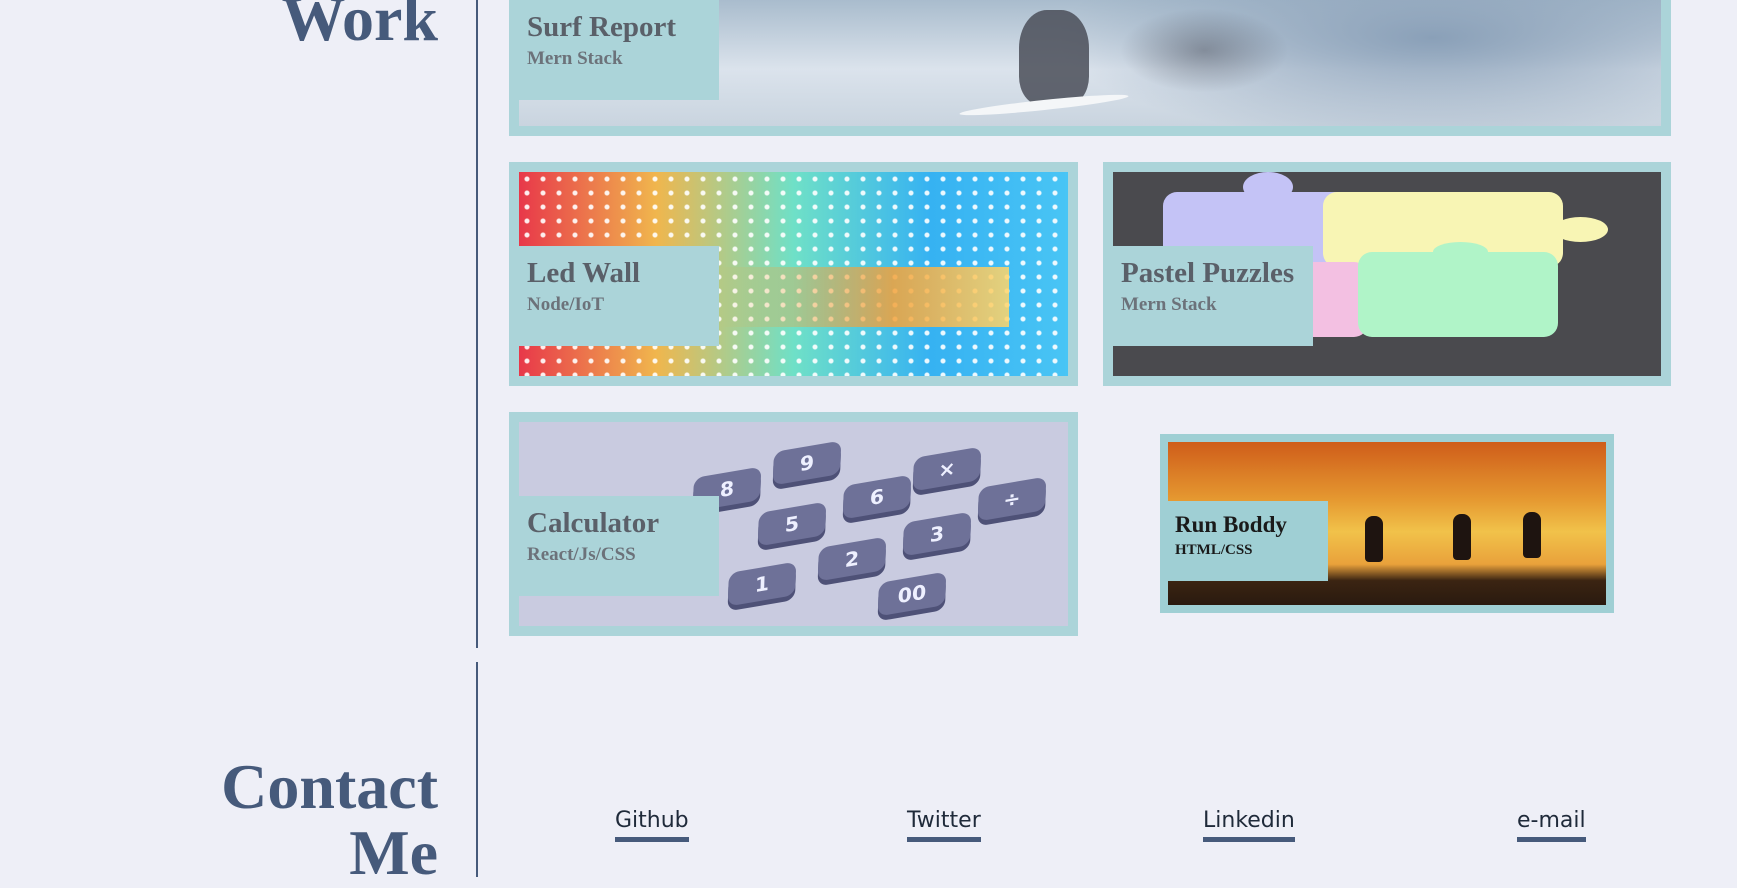 The width and height of the screenshot is (1737, 888). I want to click on contact-title-line: Contact, so click(329, 786).